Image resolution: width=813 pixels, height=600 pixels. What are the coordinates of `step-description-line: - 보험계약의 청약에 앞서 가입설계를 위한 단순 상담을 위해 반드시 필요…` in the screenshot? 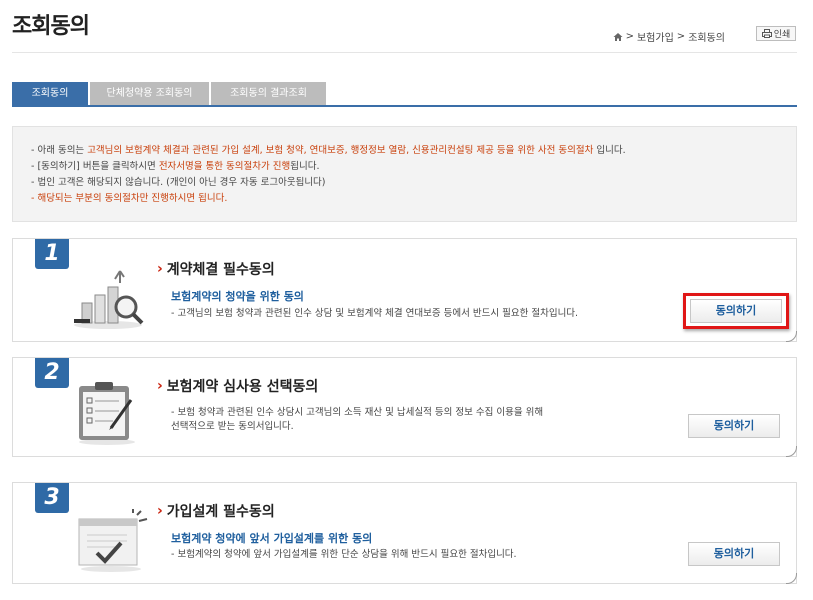 It's located at (344, 554).